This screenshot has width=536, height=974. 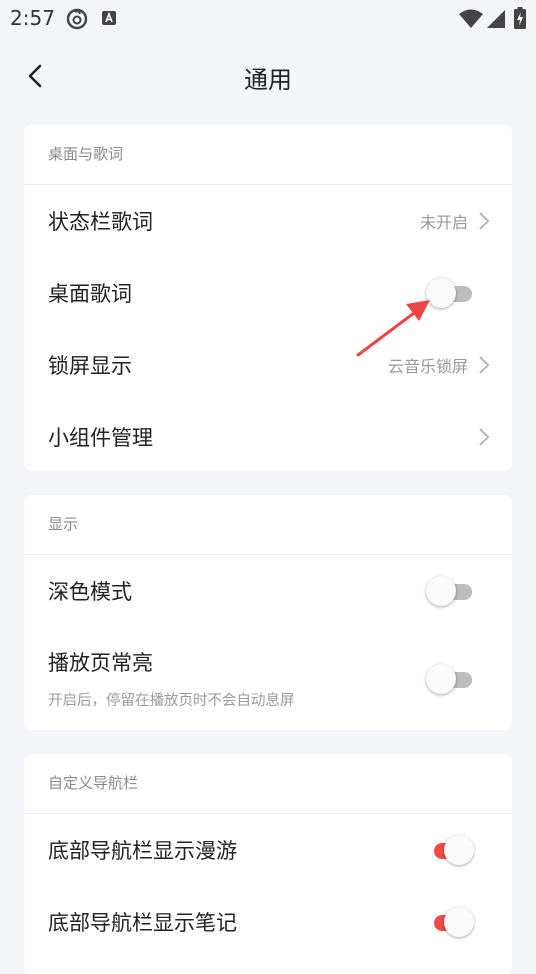 I want to click on wifi-icon, so click(x=471, y=18).